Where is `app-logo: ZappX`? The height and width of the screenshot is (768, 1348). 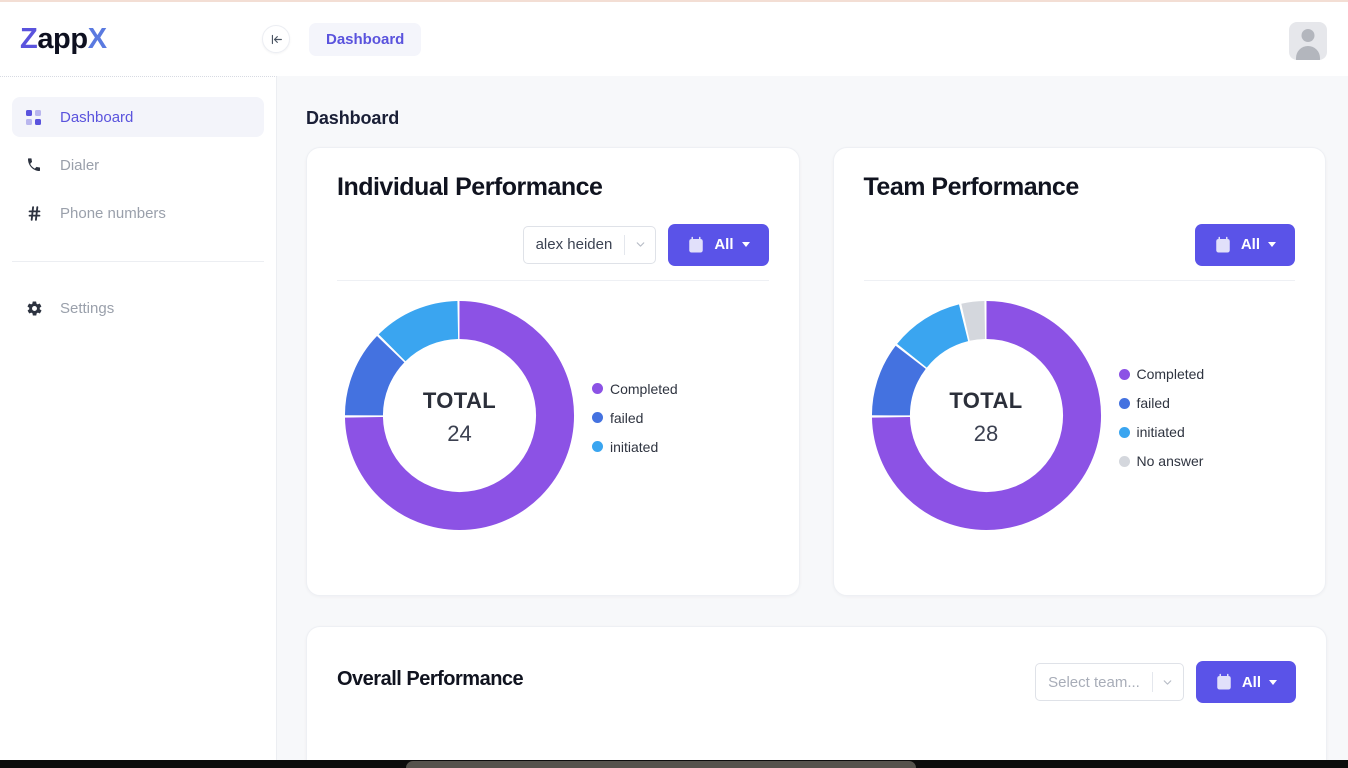 app-logo: ZappX is located at coordinates (138, 38).